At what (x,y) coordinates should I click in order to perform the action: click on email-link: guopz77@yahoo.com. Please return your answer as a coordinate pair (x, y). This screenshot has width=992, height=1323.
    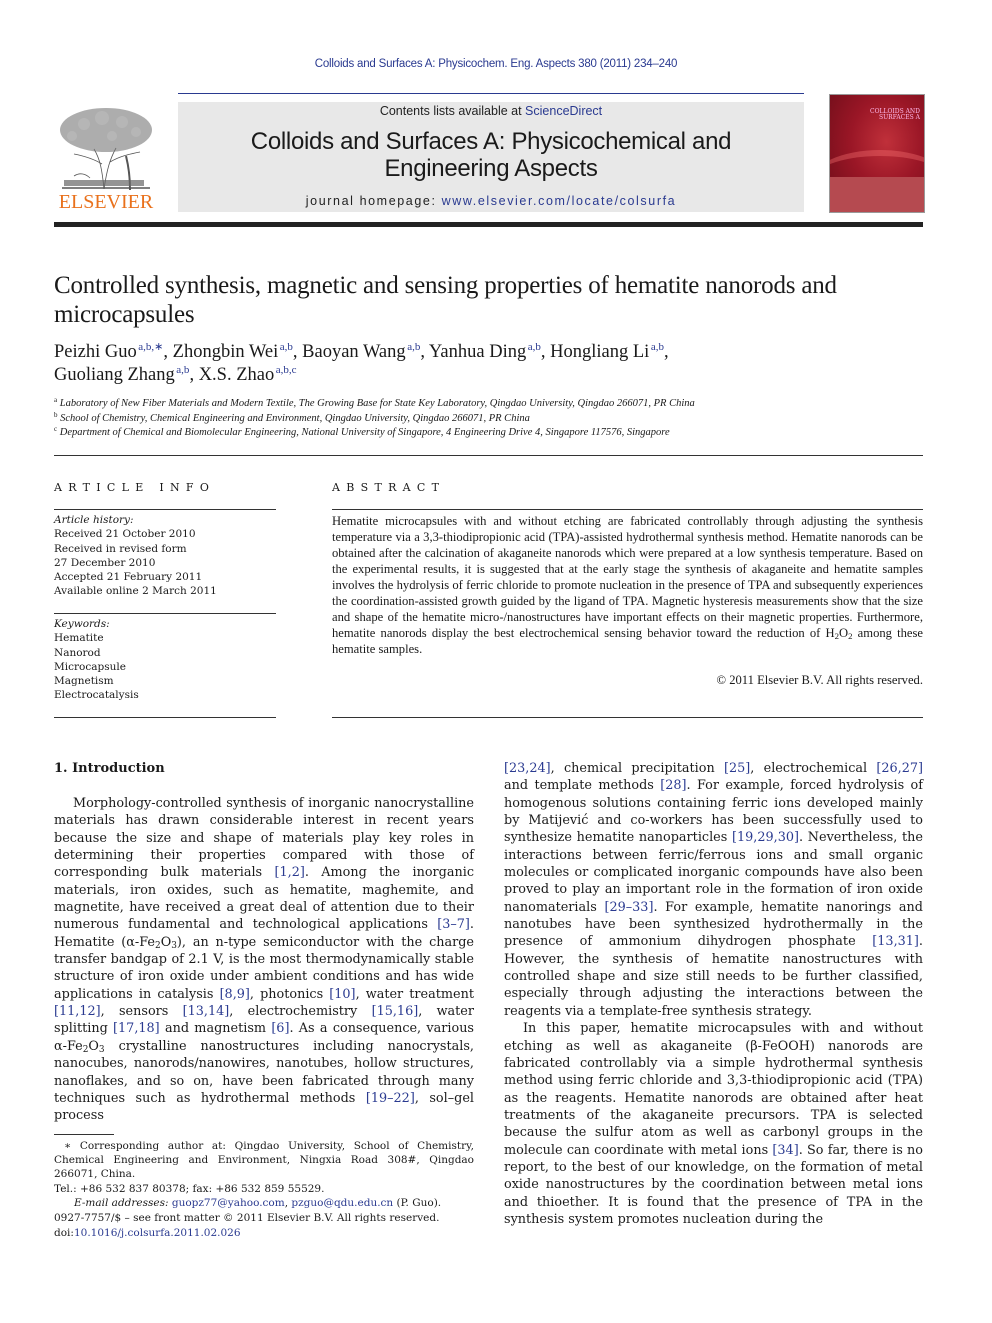
    Looking at the image, I should click on (228, 1203).